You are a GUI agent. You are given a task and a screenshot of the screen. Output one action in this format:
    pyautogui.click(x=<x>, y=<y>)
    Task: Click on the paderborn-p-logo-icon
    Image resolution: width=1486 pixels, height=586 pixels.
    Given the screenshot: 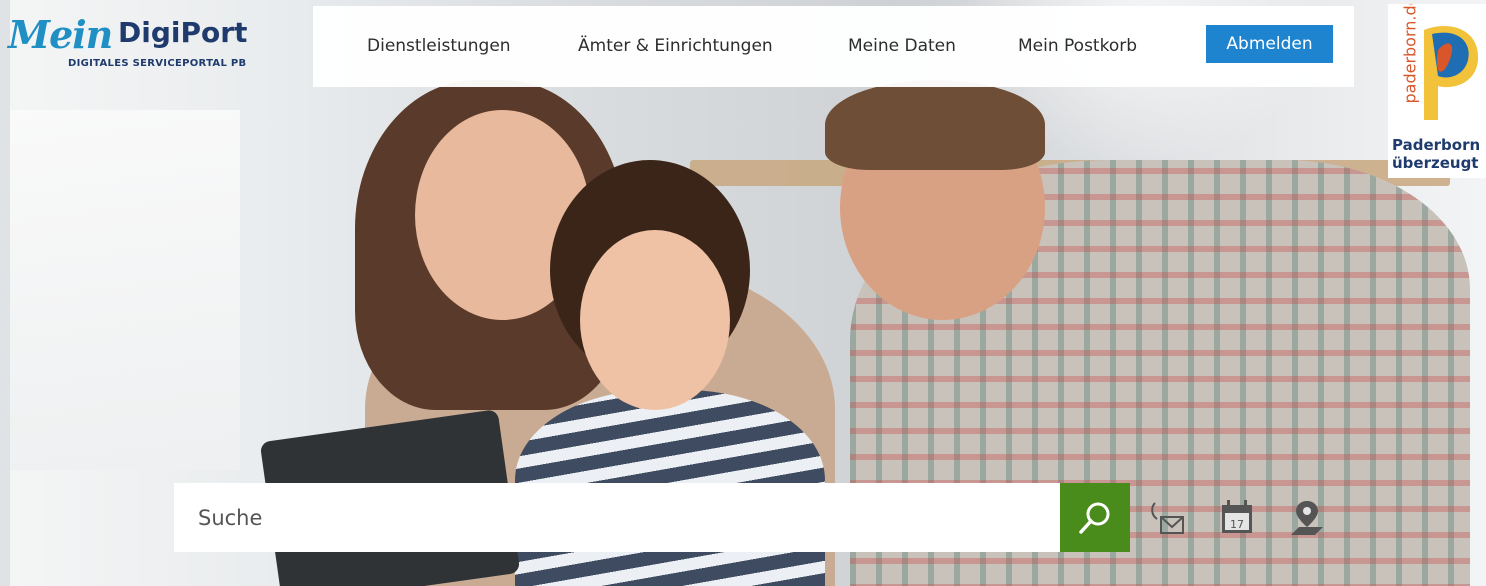 What is the action you would take?
    pyautogui.click(x=1451, y=72)
    